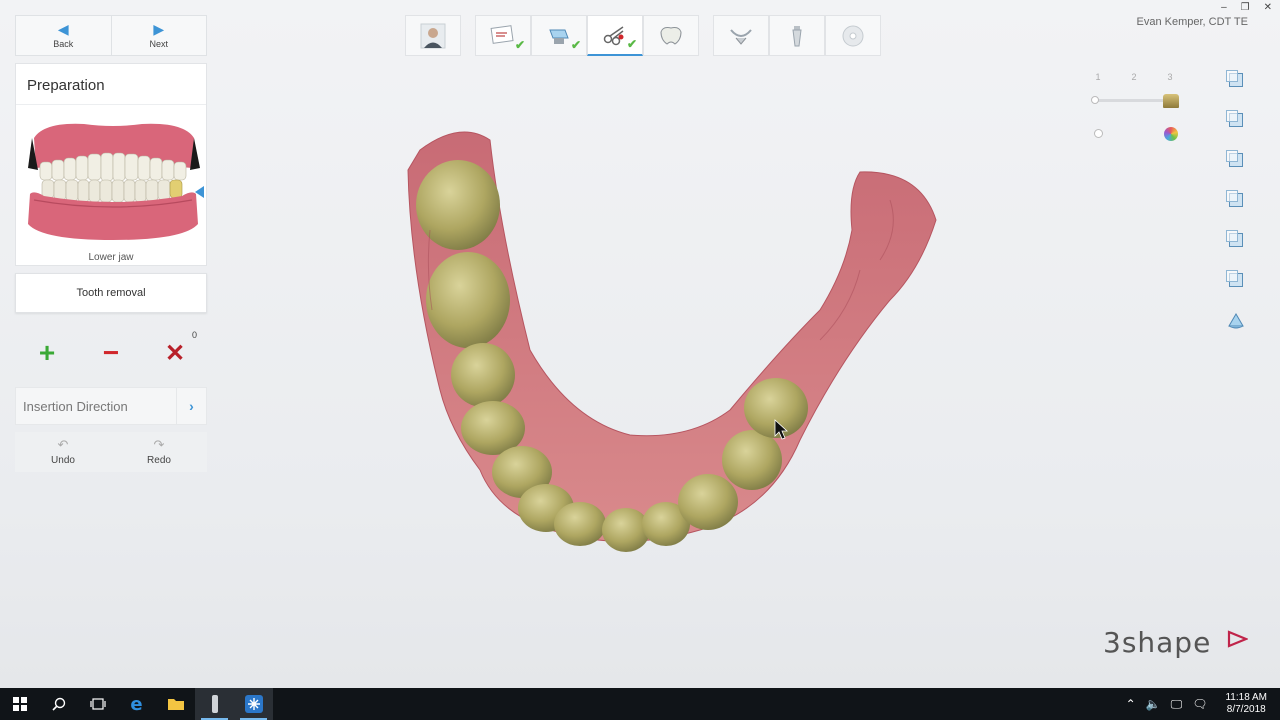  I want to click on plus-icon: +, so click(47, 352).